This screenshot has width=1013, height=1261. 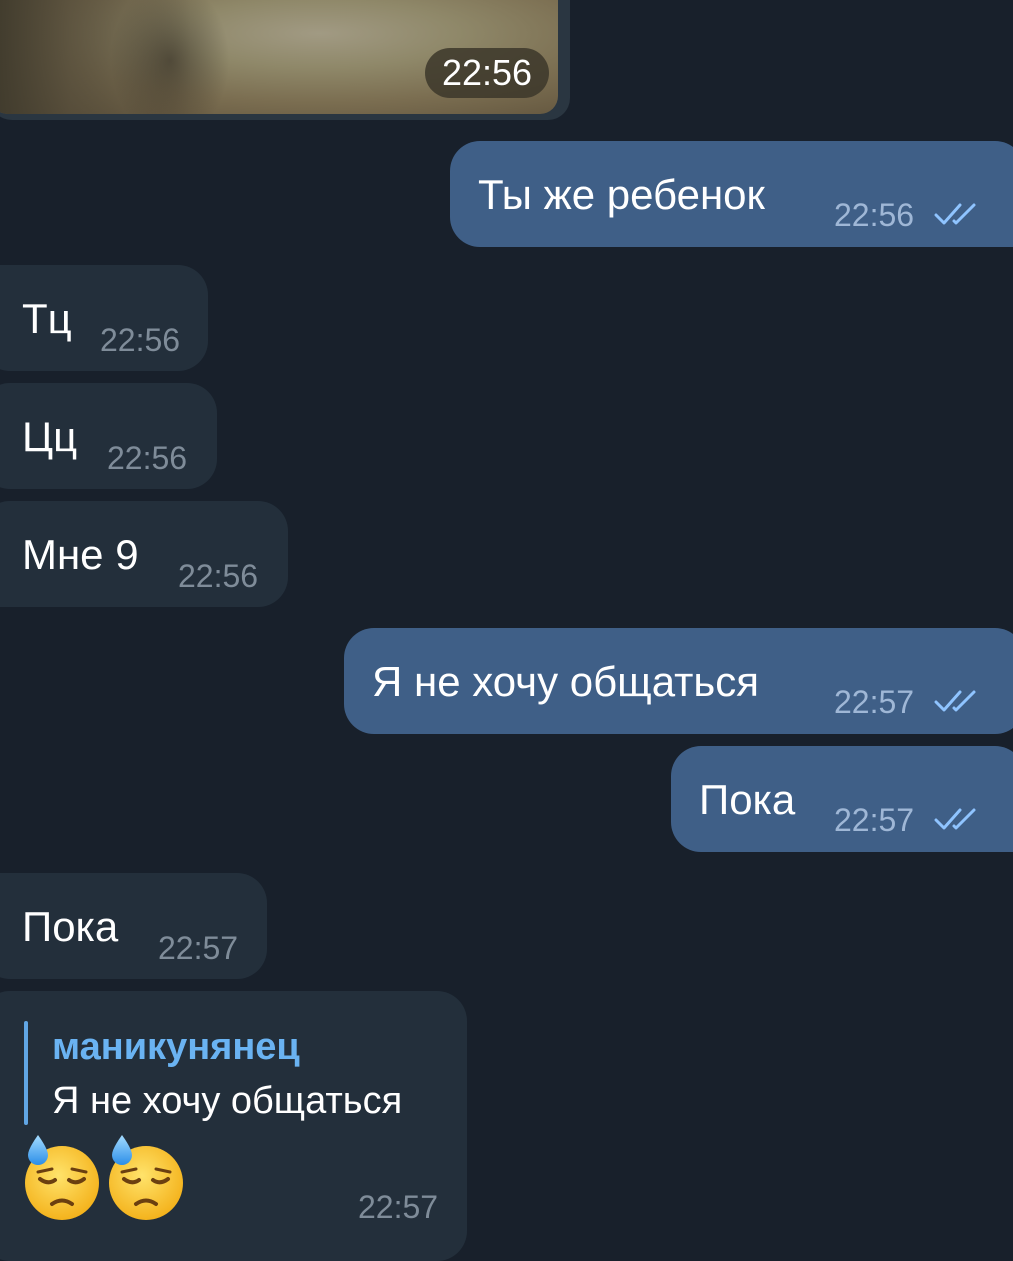 I want to click on outgoing-message: Пока 22:57, so click(x=842, y=799).